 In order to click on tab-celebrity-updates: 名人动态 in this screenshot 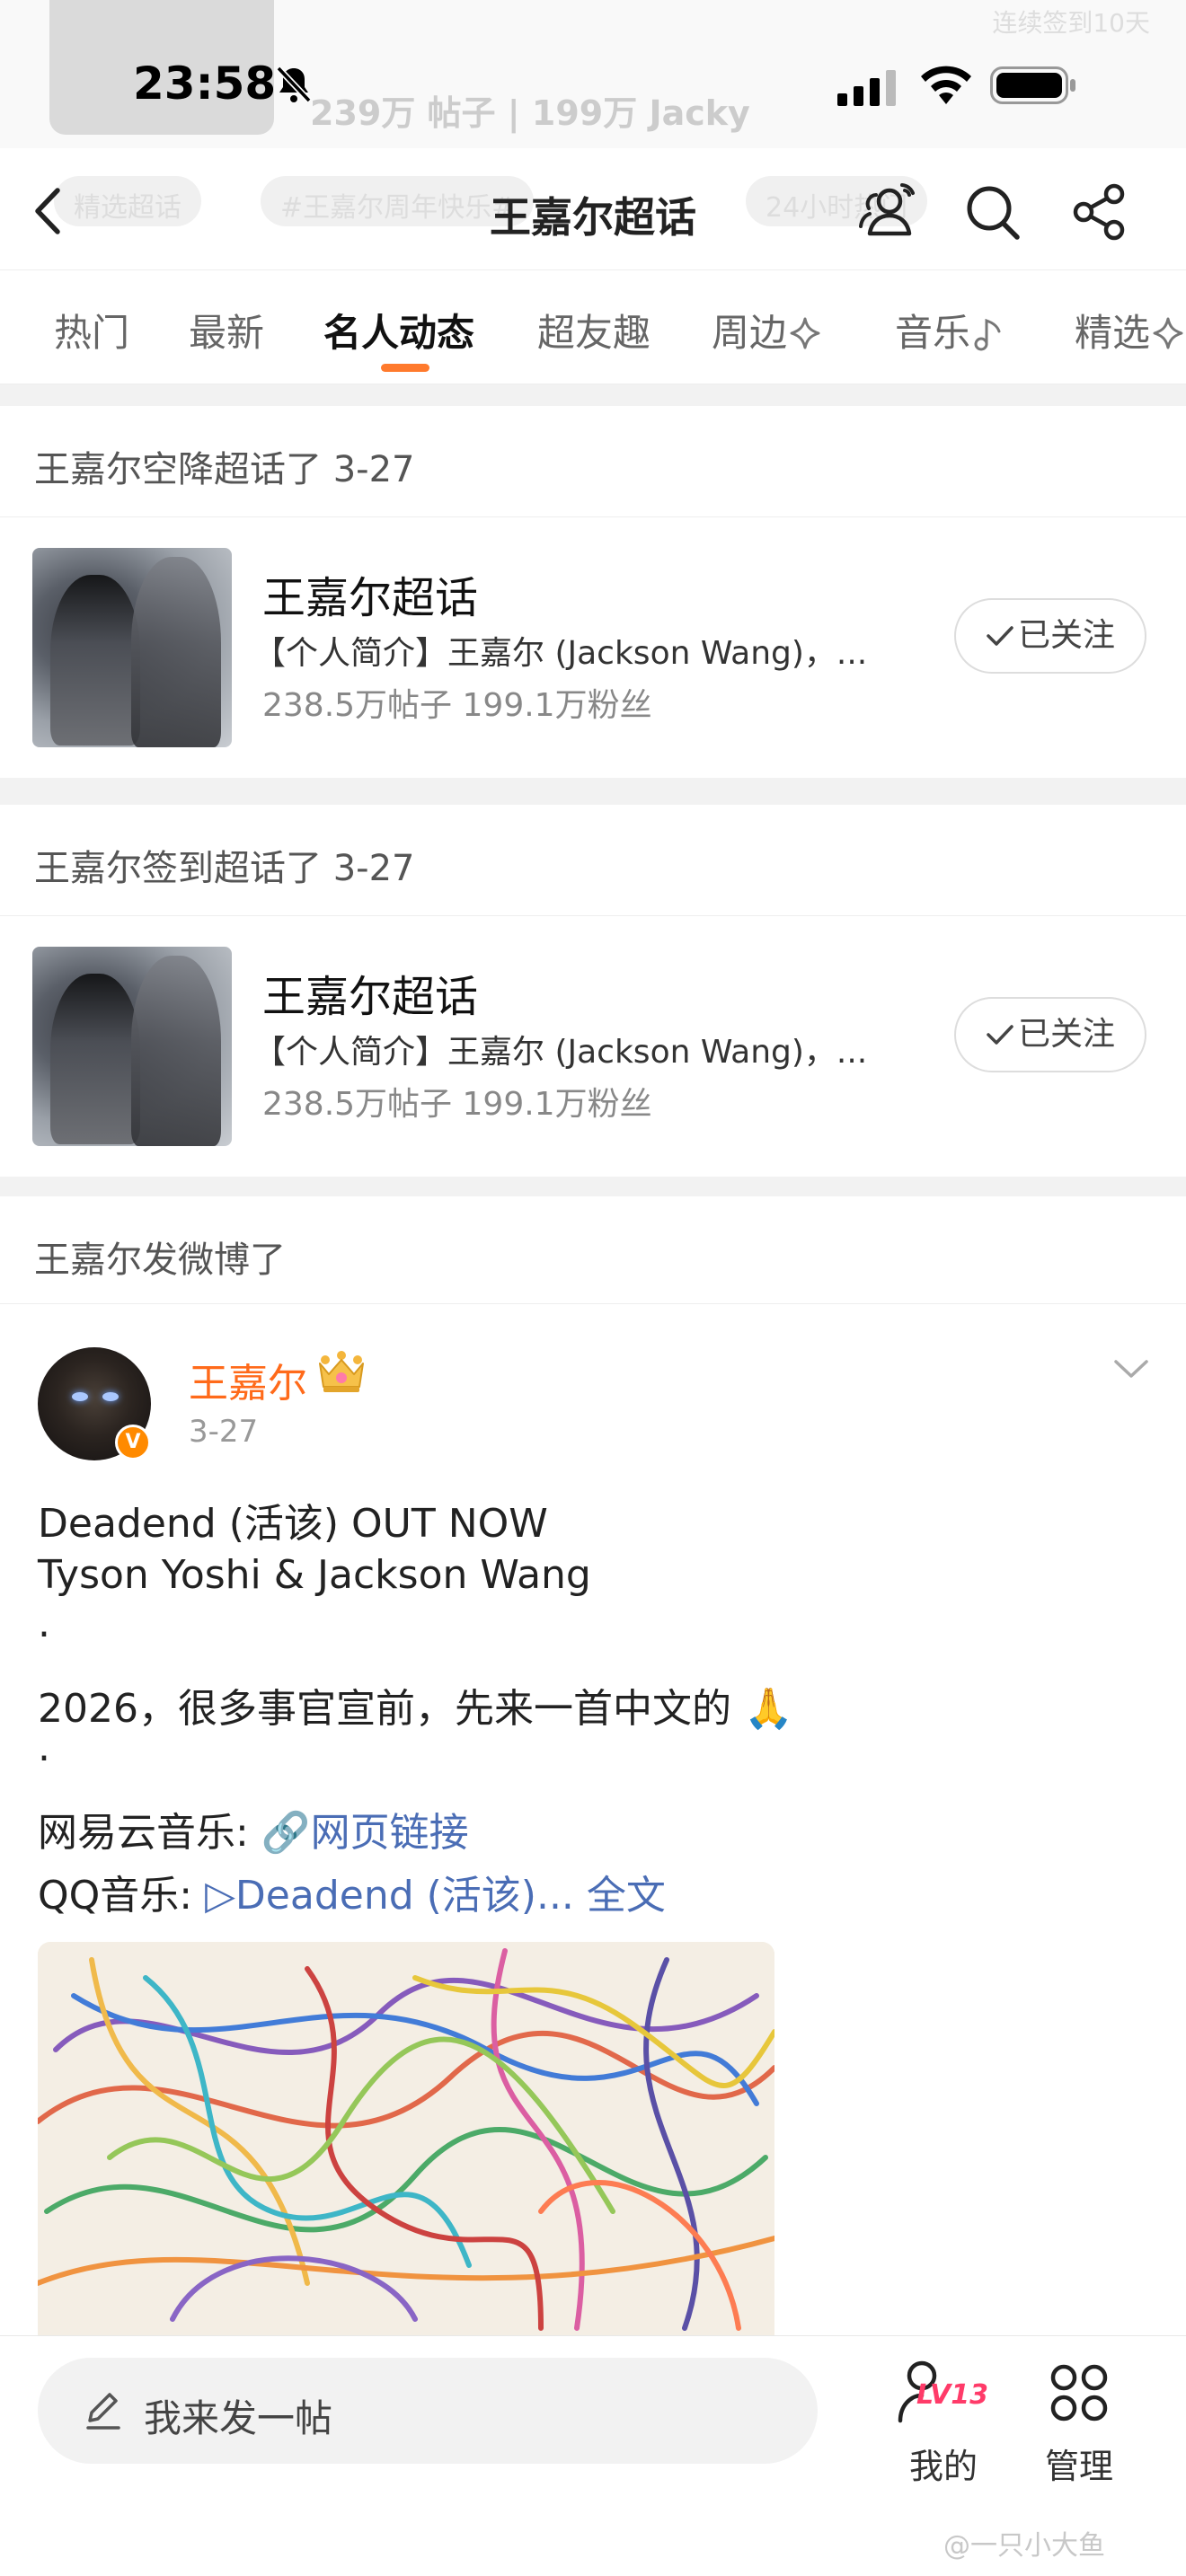, I will do `click(398, 330)`.